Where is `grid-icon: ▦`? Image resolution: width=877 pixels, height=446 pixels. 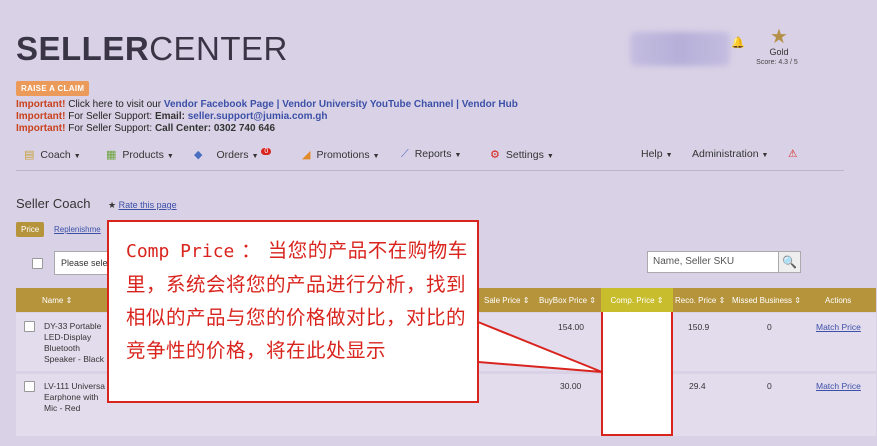
grid-icon: ▦ is located at coordinates (111, 155).